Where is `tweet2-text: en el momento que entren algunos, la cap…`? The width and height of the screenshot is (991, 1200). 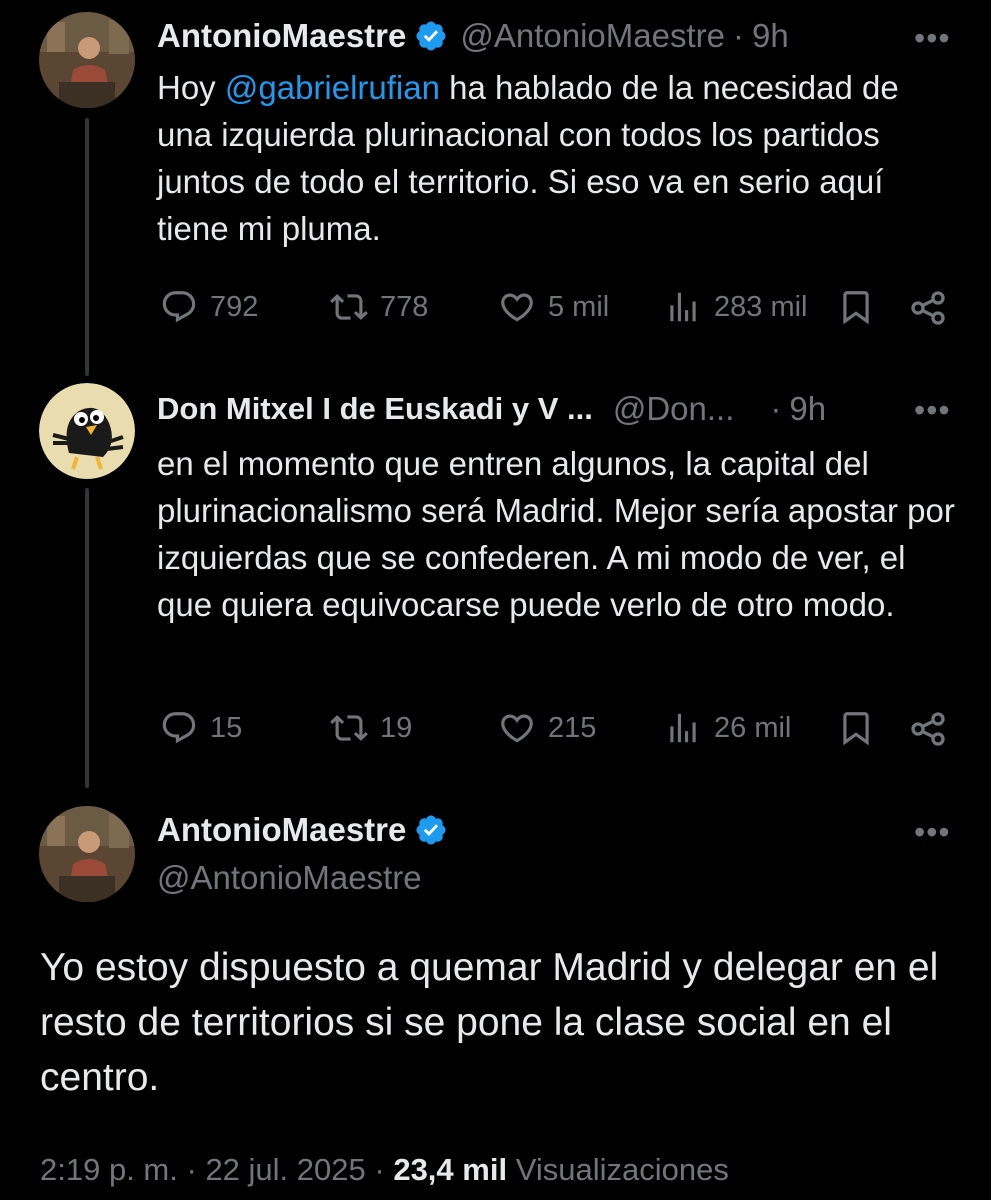 tweet2-text: en el momento que entren algunos, la cap… is located at coordinates (556, 534).